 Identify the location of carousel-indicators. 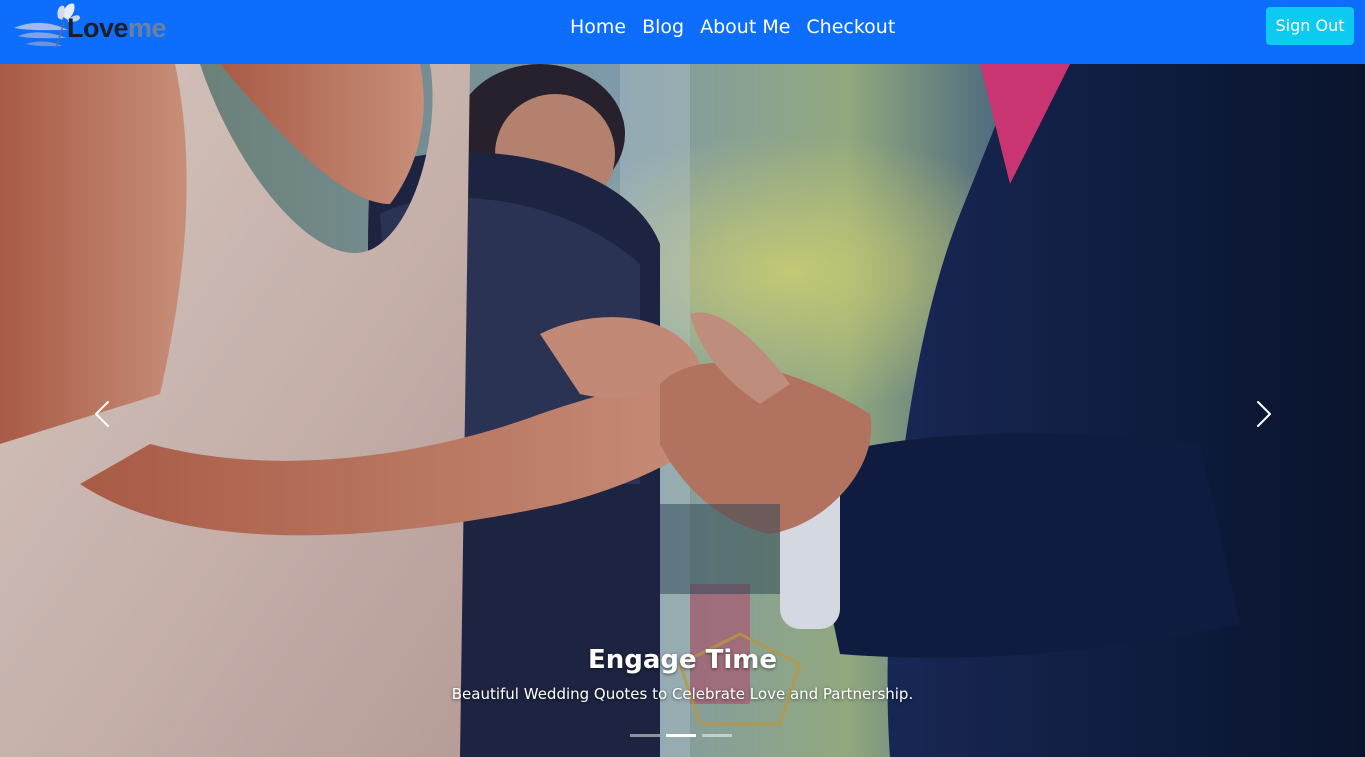
(681, 735).